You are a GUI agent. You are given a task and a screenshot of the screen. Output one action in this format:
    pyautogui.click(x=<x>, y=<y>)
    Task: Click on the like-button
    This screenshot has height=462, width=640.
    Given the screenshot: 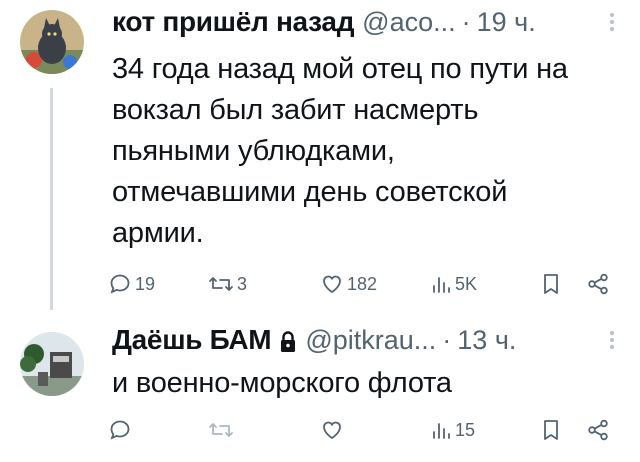 What is the action you would take?
    pyautogui.click(x=333, y=430)
    